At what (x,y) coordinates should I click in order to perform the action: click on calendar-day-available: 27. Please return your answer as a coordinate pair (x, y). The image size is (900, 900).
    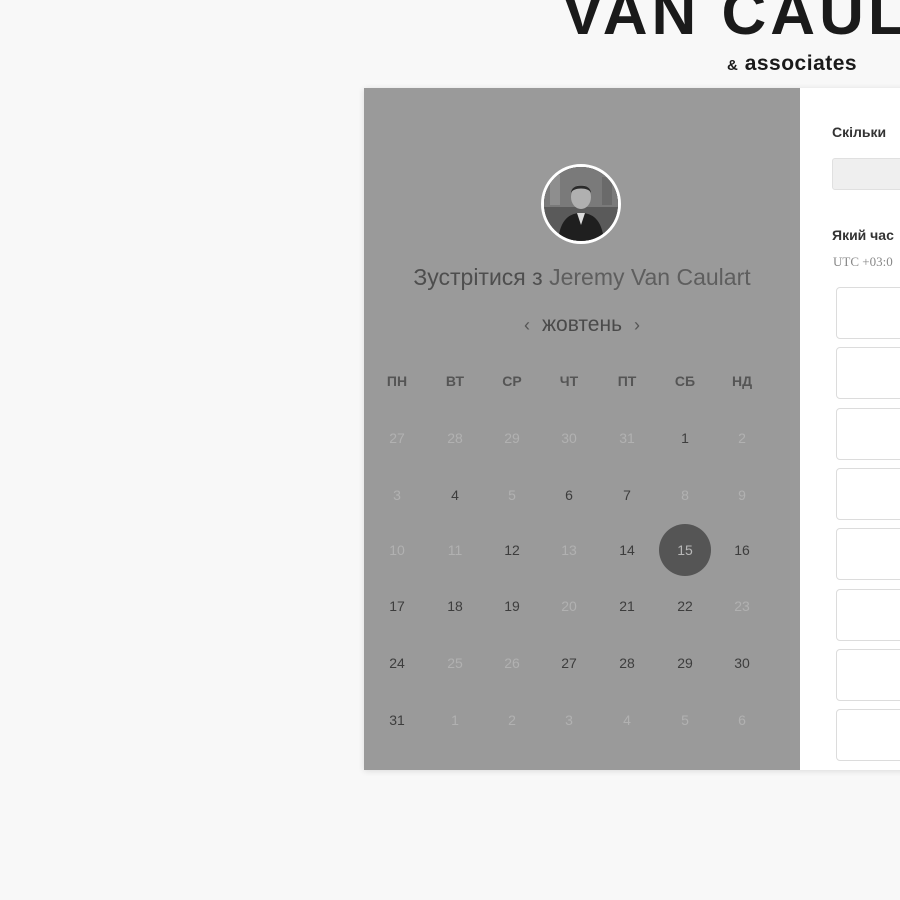
    Looking at the image, I should click on (569, 663).